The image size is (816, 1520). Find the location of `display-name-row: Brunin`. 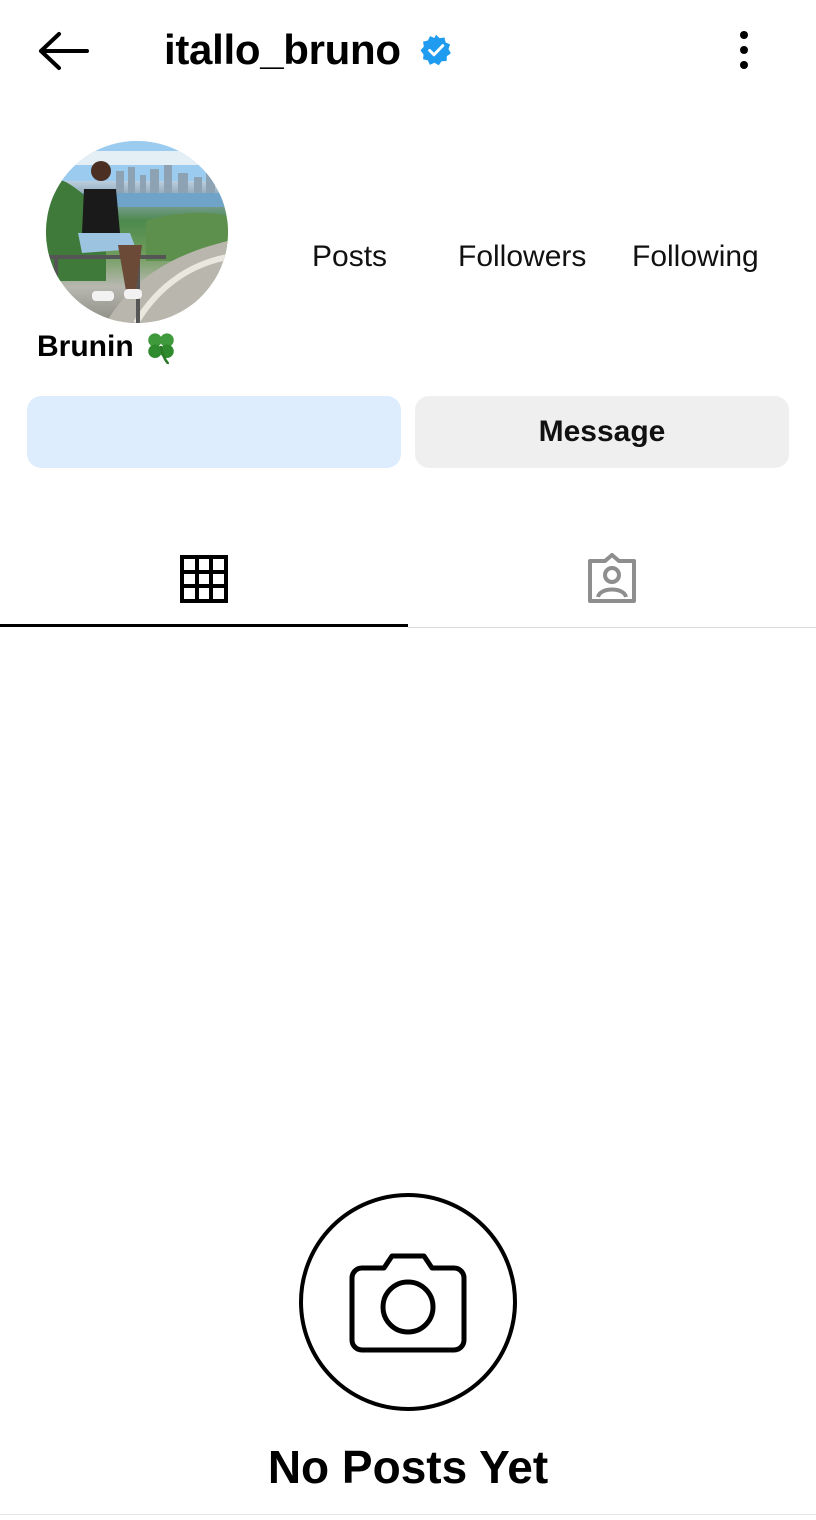

display-name-row: Brunin is located at coordinates (107, 347).